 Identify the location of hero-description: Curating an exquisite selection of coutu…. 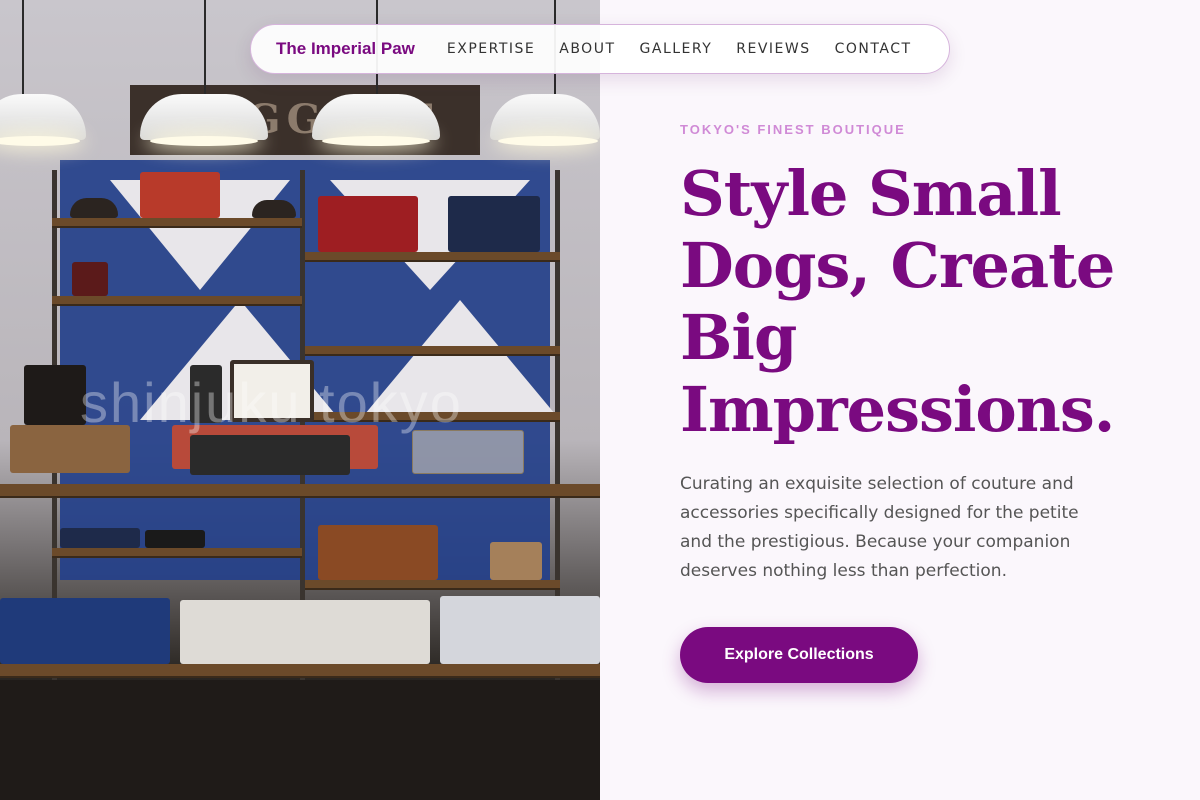
(879, 527).